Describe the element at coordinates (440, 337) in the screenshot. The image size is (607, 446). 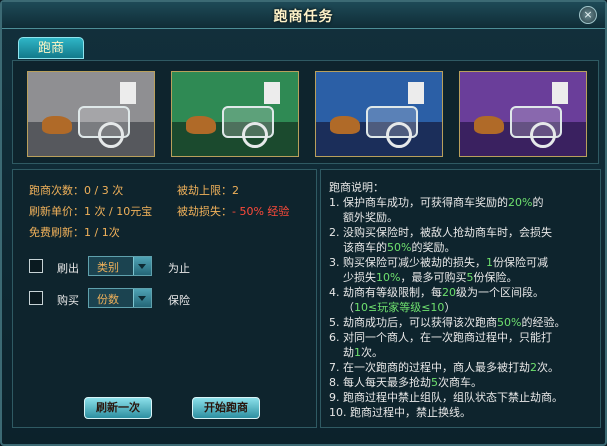
I see `instruction-text: 6. 对同一个商人，在一次跑商过程中，只能打` at that location.